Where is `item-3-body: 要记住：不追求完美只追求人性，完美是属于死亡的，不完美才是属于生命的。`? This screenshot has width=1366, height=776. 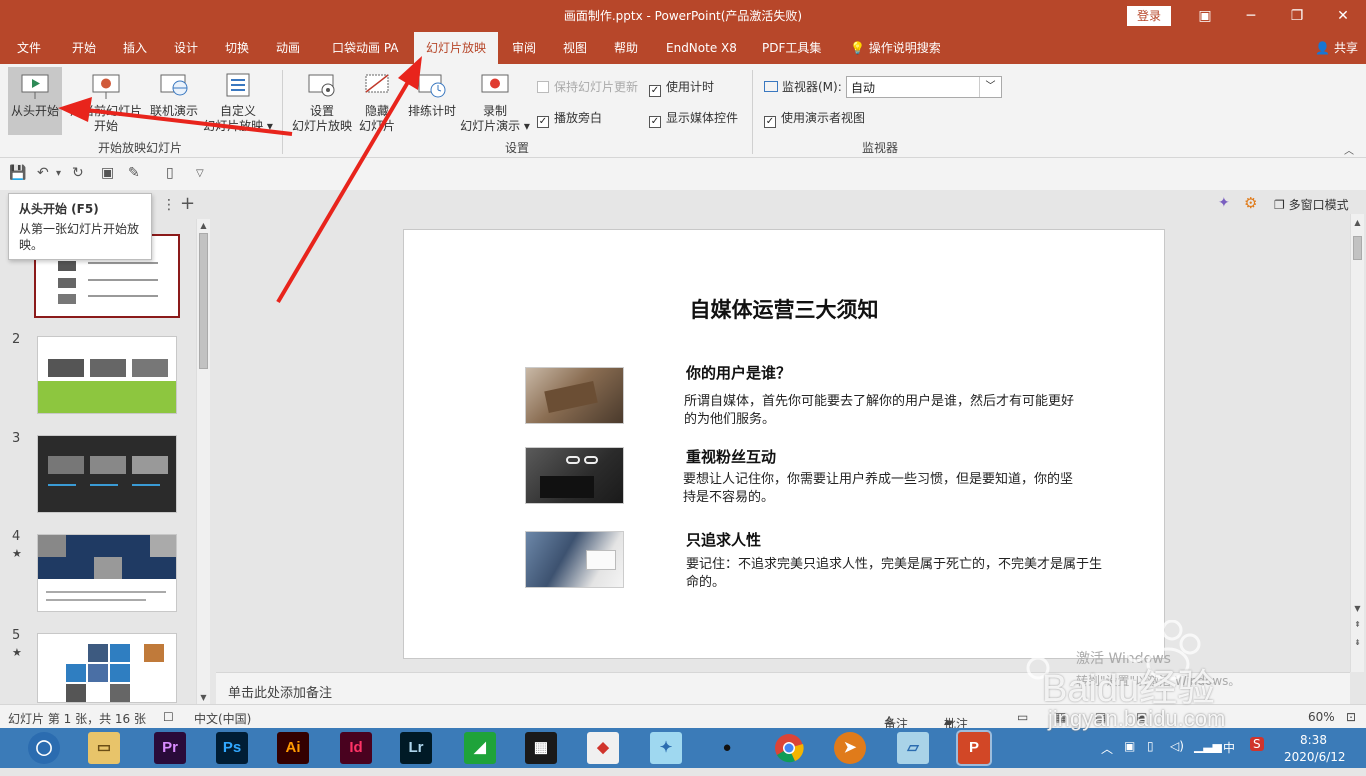
item-3-body: 要记住：不追求完美只追求人性，完美是属于死亡的，不完美才是属于生命的。 is located at coordinates (896, 574).